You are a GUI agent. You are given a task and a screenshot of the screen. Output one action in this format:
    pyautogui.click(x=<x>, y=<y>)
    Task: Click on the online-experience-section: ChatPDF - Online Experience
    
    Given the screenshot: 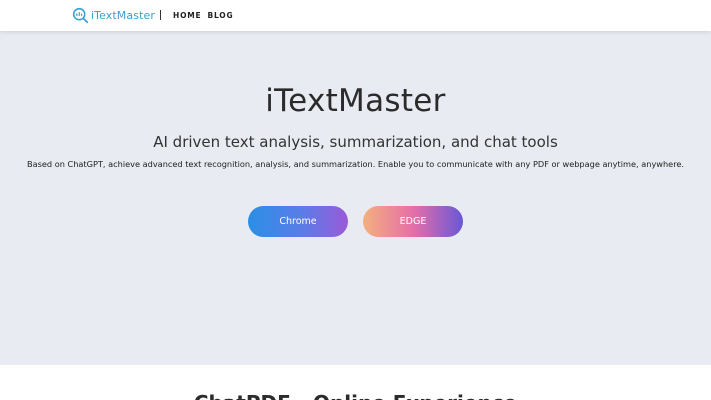 What is the action you would take?
    pyautogui.click(x=355, y=382)
    